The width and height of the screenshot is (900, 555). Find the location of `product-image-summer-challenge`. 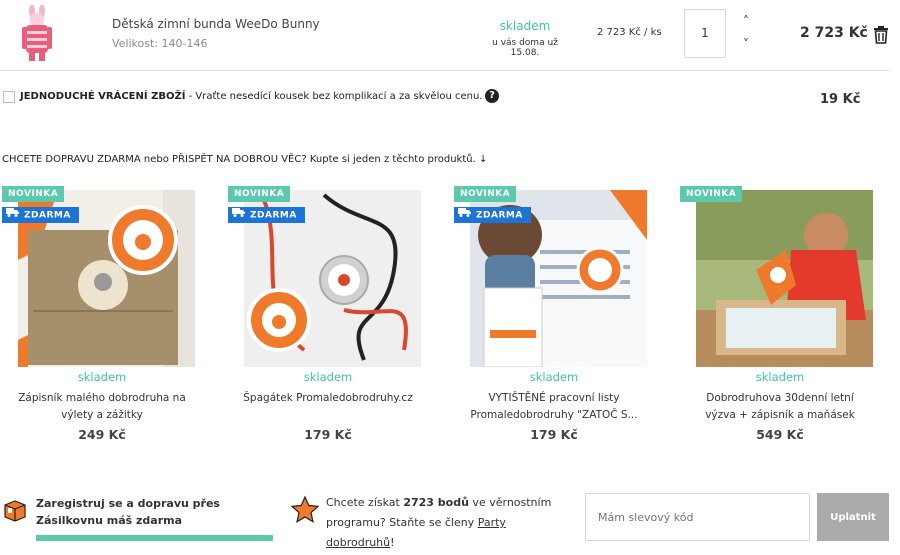

product-image-summer-challenge is located at coordinates (784, 278).